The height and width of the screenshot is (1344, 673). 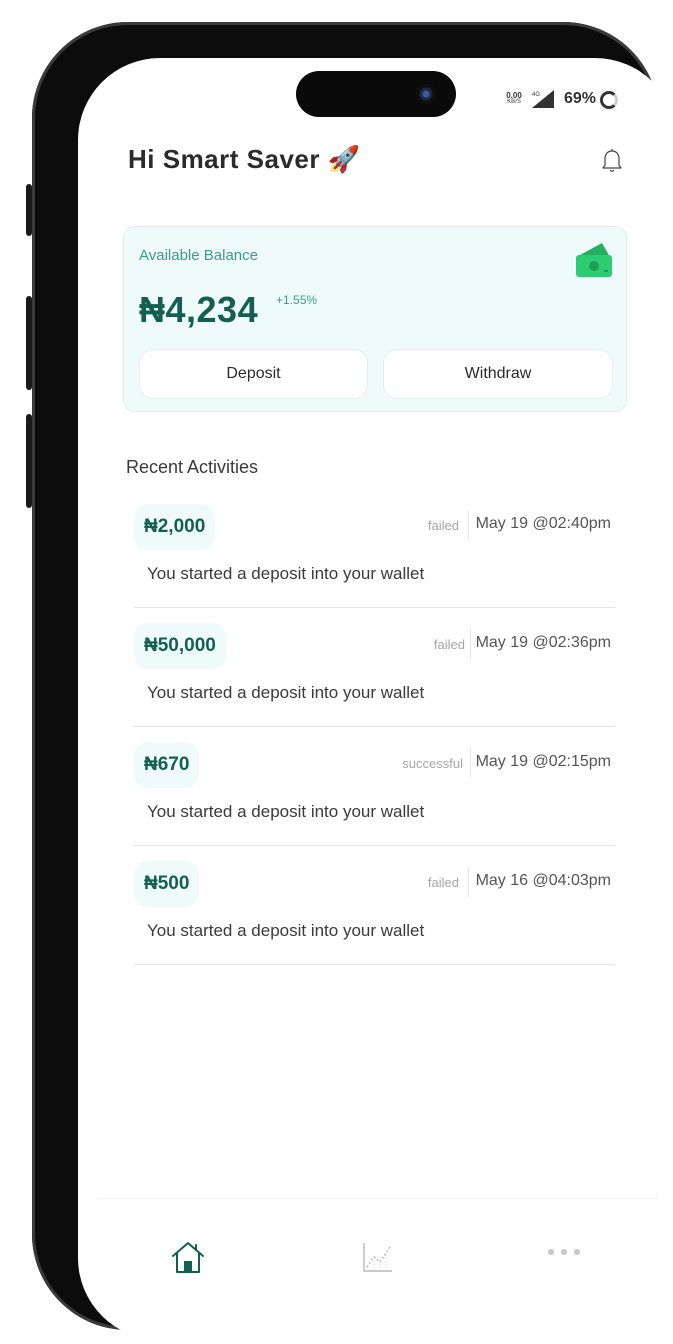 What do you see at coordinates (199, 309) in the screenshot?
I see `balance-amount: ₦4,234` at bounding box center [199, 309].